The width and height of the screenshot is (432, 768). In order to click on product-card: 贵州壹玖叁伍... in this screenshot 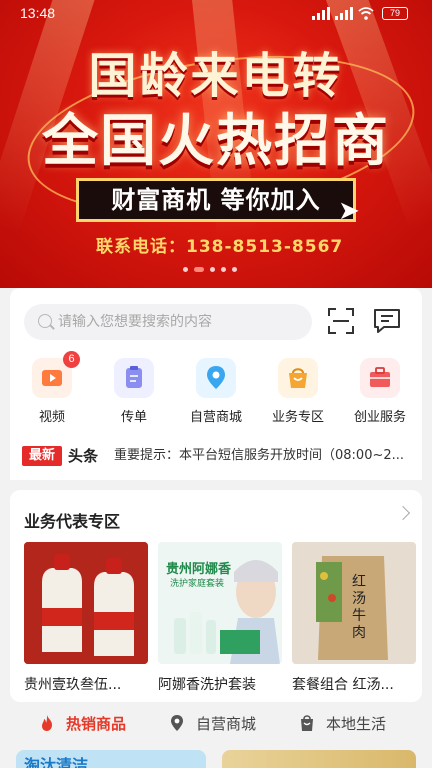, I will do `click(86, 618)`.